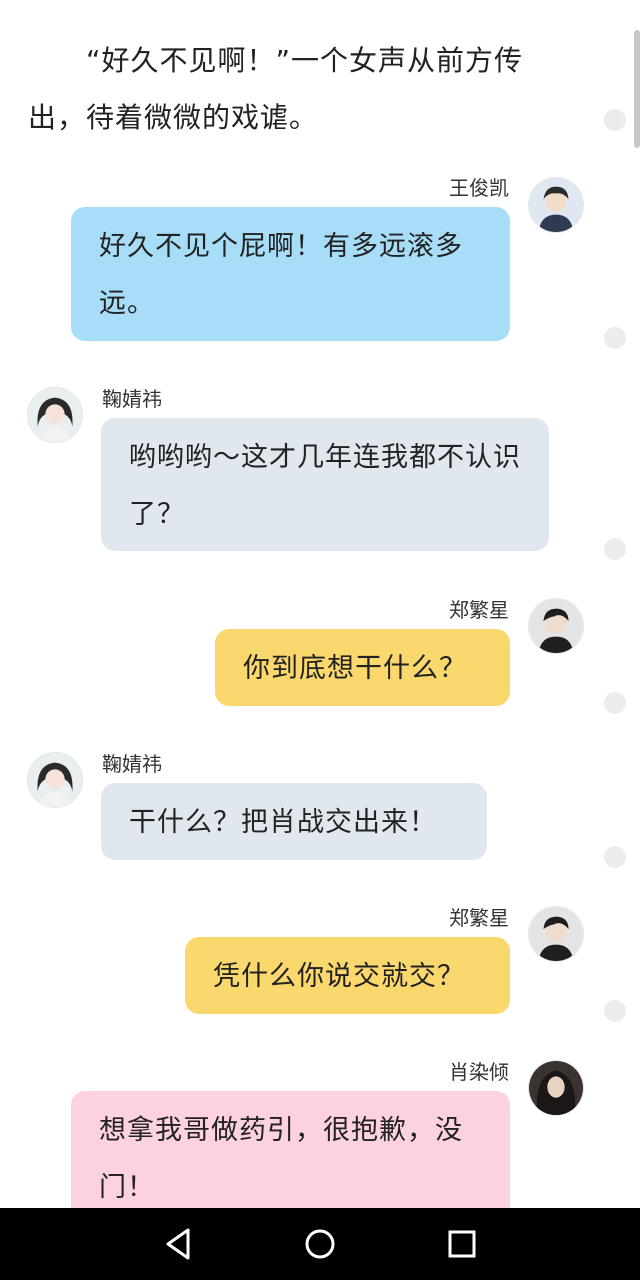 Image resolution: width=640 pixels, height=1280 pixels. Describe the element at coordinates (294, 821) in the screenshot. I see `message-bubble: 干什么？把肖战交出来！` at that location.